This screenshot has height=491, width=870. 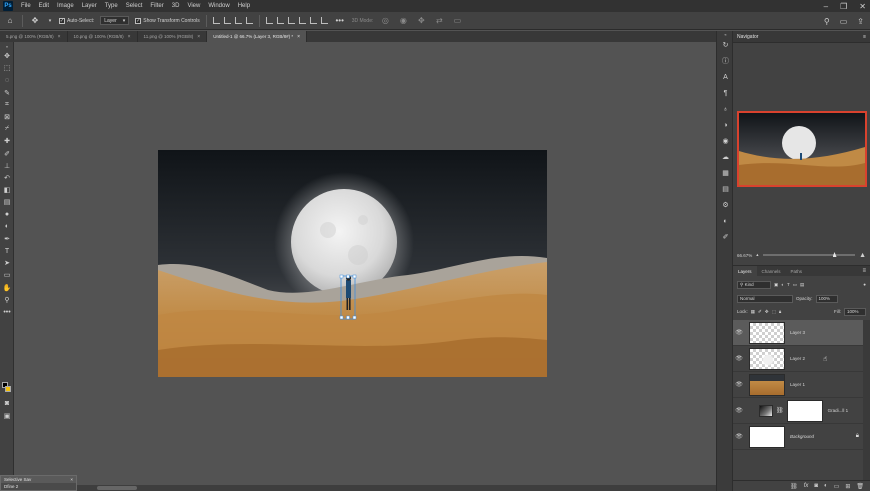 I want to click on minimize-icon: –, so click(x=826, y=6).